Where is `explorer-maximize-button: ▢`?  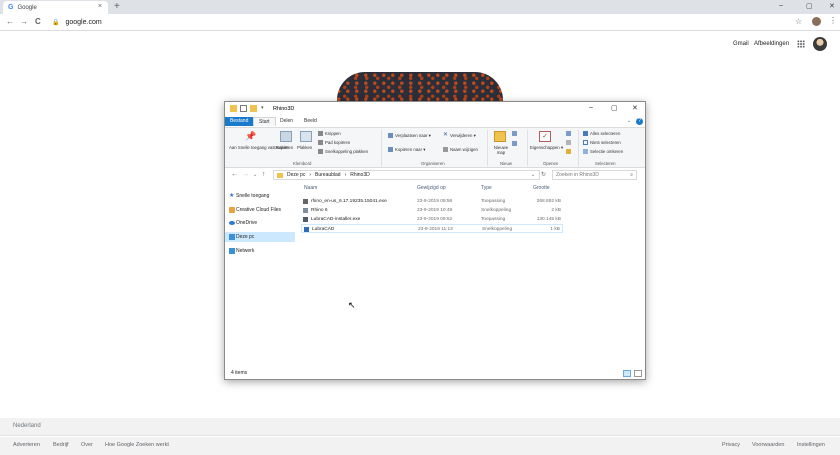
explorer-maximize-button: ▢ is located at coordinates (614, 108).